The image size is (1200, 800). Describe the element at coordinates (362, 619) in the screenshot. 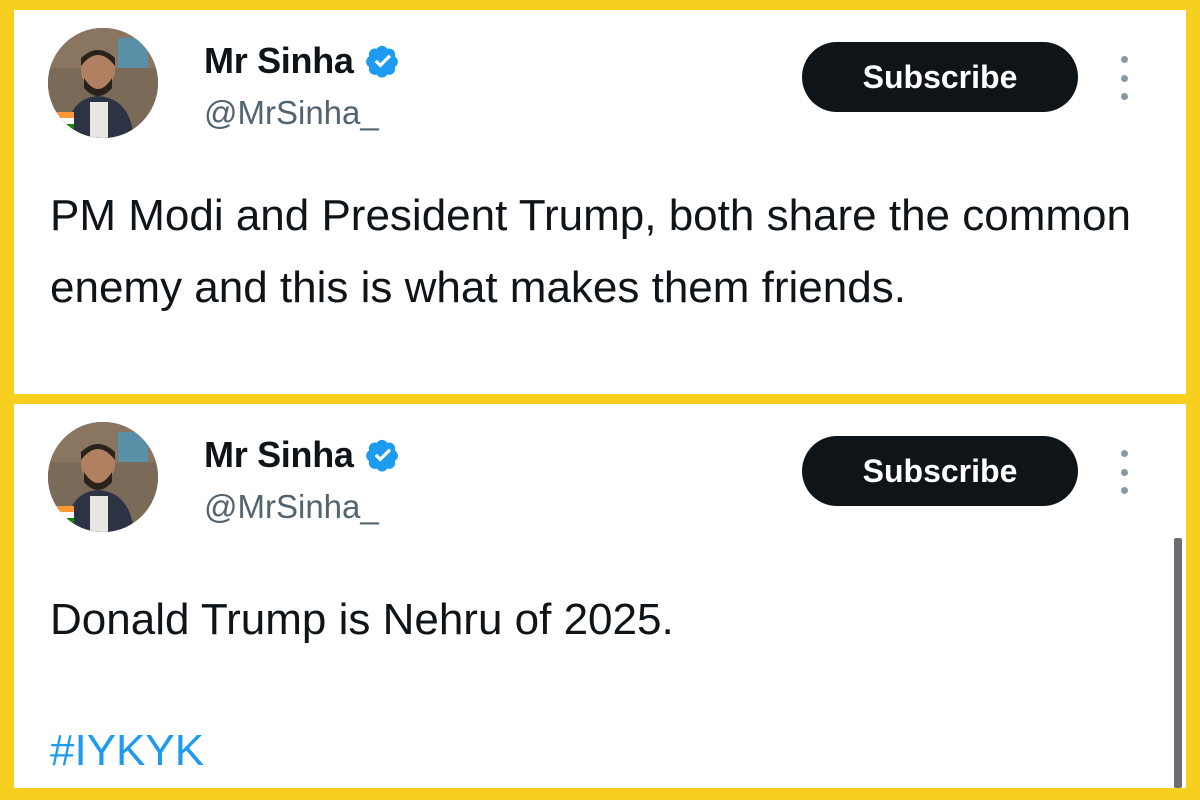

I see `tweet-text: Donald Trump is Nehru of 2025.` at that location.